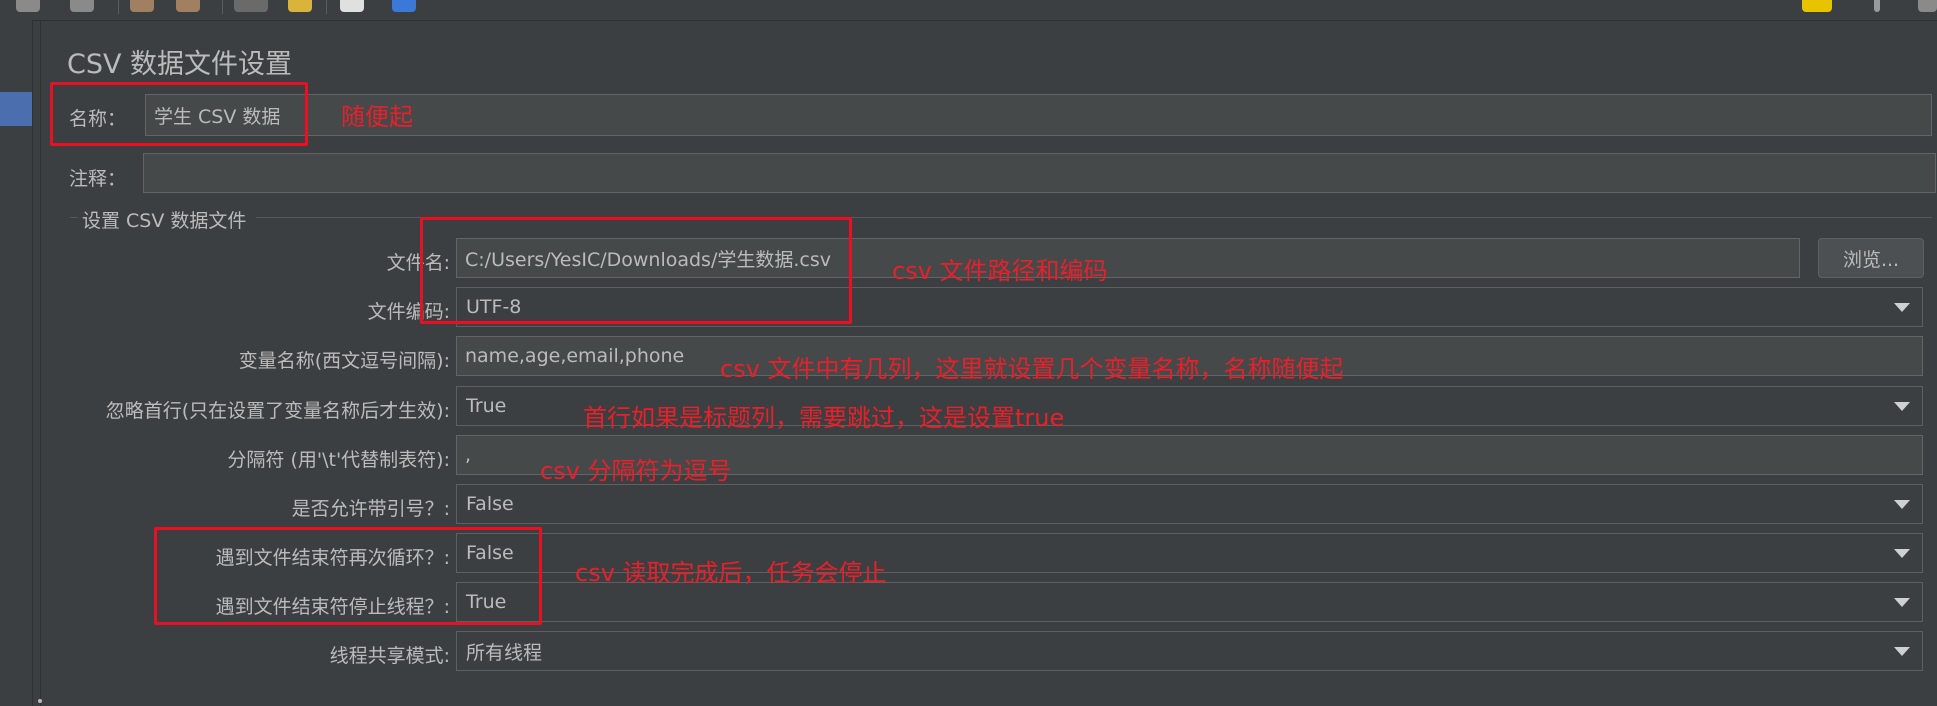 Image resolution: width=1937 pixels, height=706 pixels. Describe the element at coordinates (188, 6) in the screenshot. I see `clear-all-icon` at that location.